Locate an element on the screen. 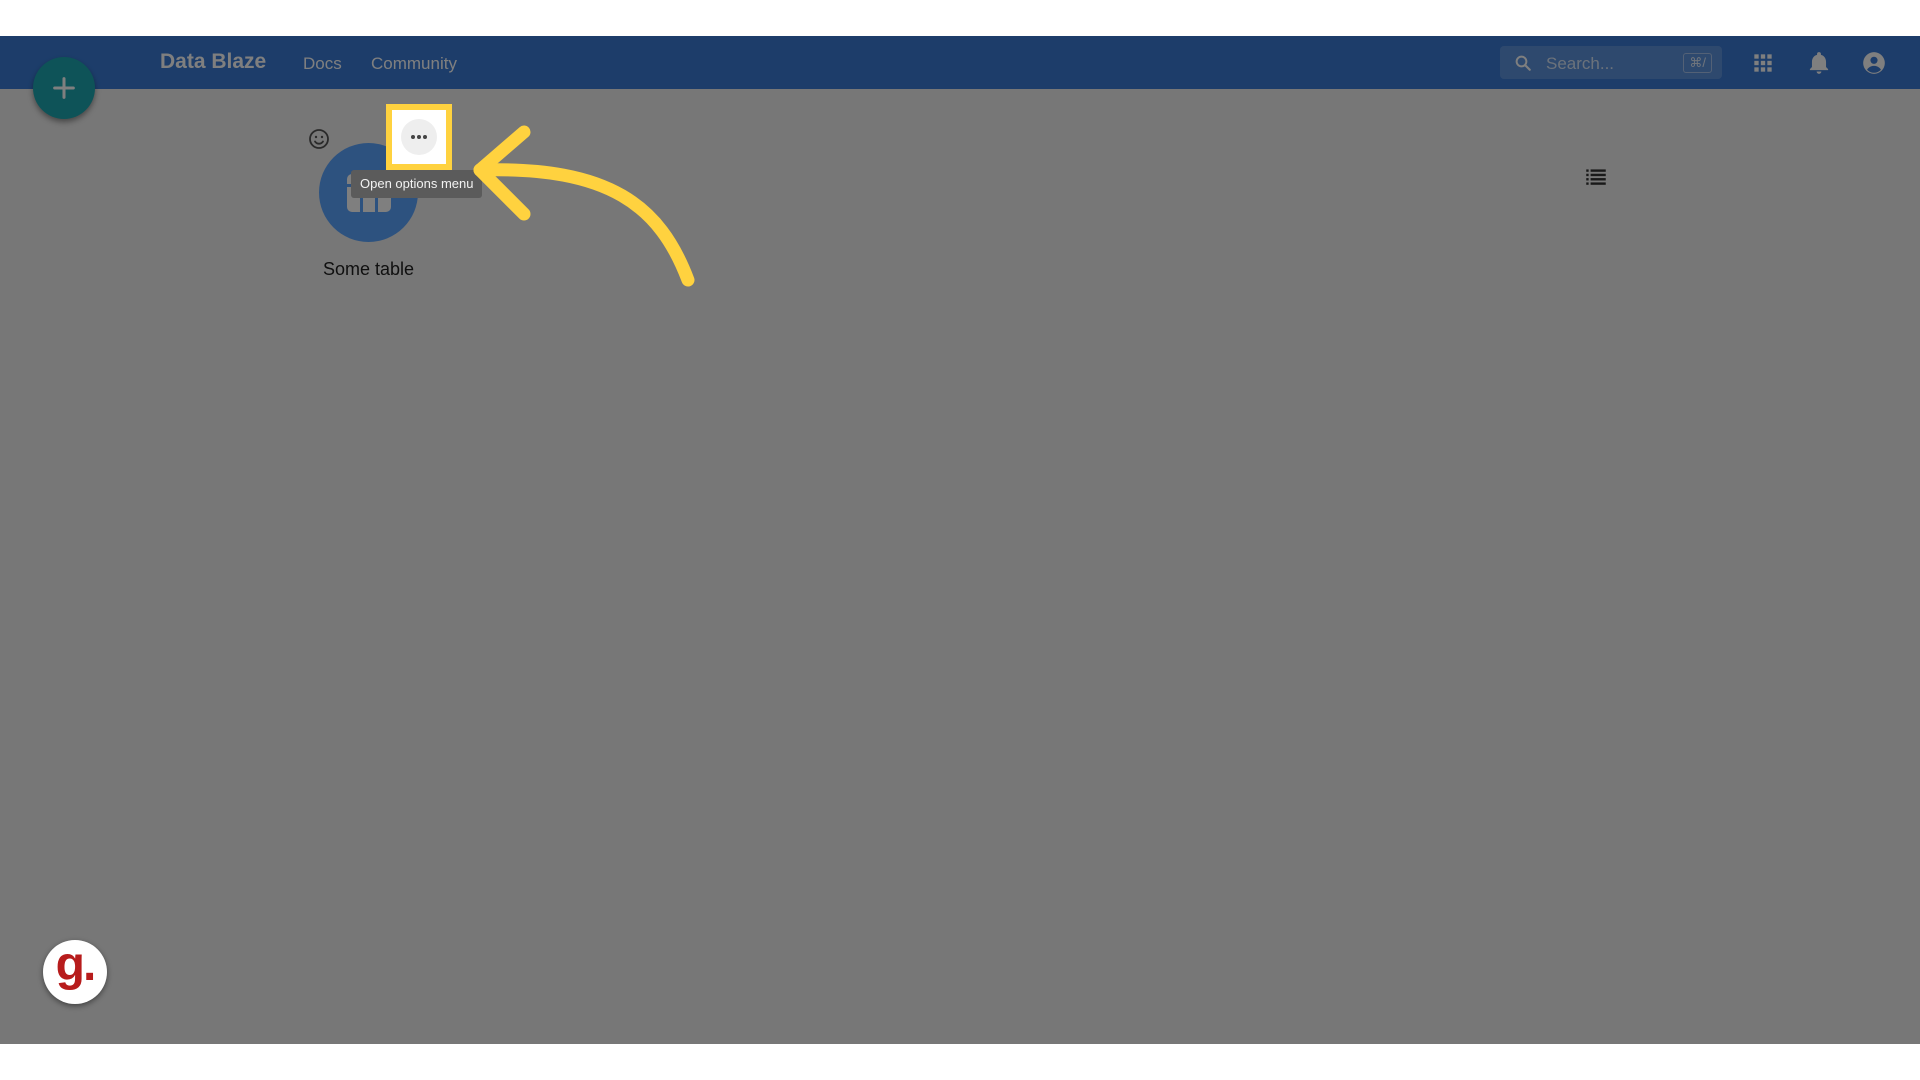  guidde-badge: g. is located at coordinates (75, 972).